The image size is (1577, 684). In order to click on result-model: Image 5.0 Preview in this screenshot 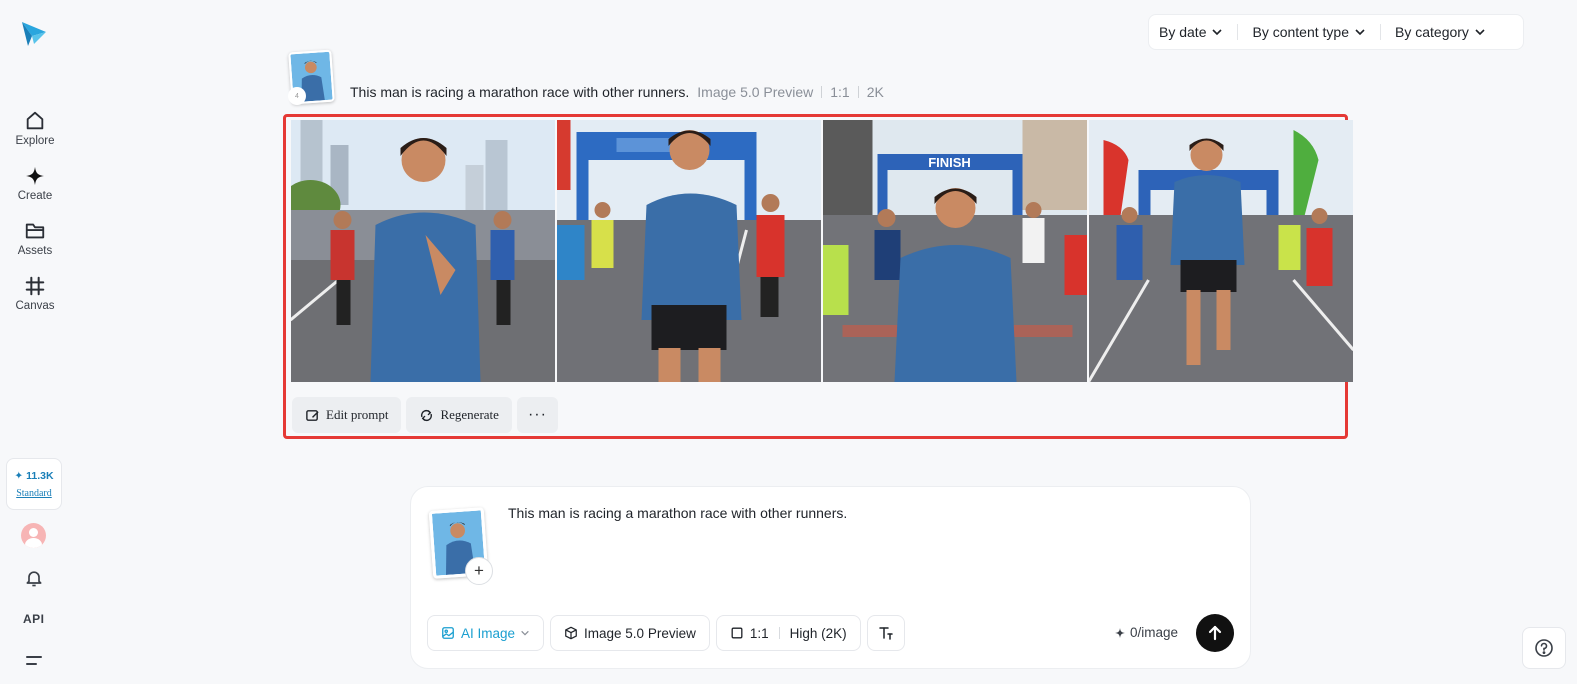, I will do `click(755, 92)`.